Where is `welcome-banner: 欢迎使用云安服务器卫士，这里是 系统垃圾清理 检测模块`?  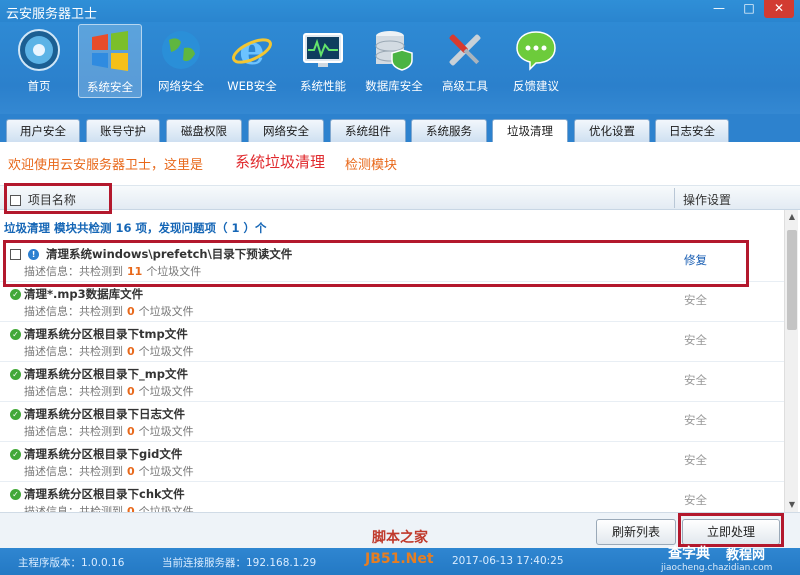
welcome-banner: 欢迎使用云安服务器卫士，这里是 系统垃圾清理 检测模块 is located at coordinates (400, 164).